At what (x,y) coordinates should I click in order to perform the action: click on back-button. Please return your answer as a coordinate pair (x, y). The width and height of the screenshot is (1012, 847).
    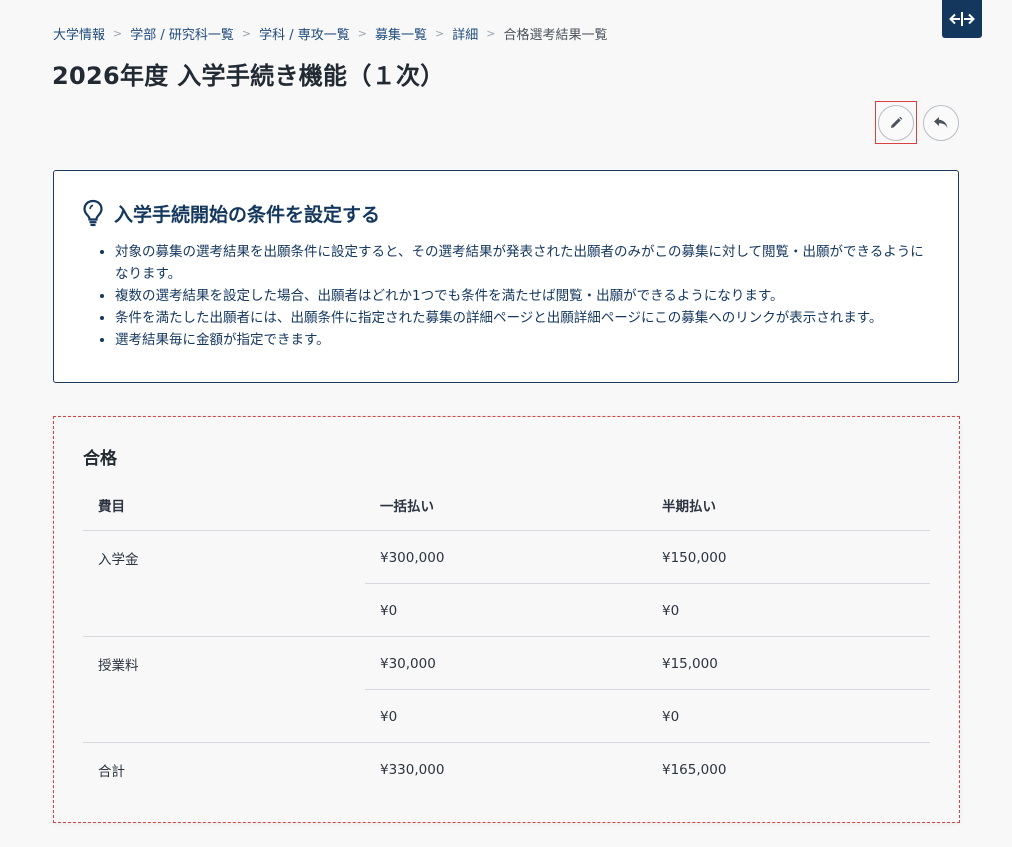
    Looking at the image, I should click on (941, 122).